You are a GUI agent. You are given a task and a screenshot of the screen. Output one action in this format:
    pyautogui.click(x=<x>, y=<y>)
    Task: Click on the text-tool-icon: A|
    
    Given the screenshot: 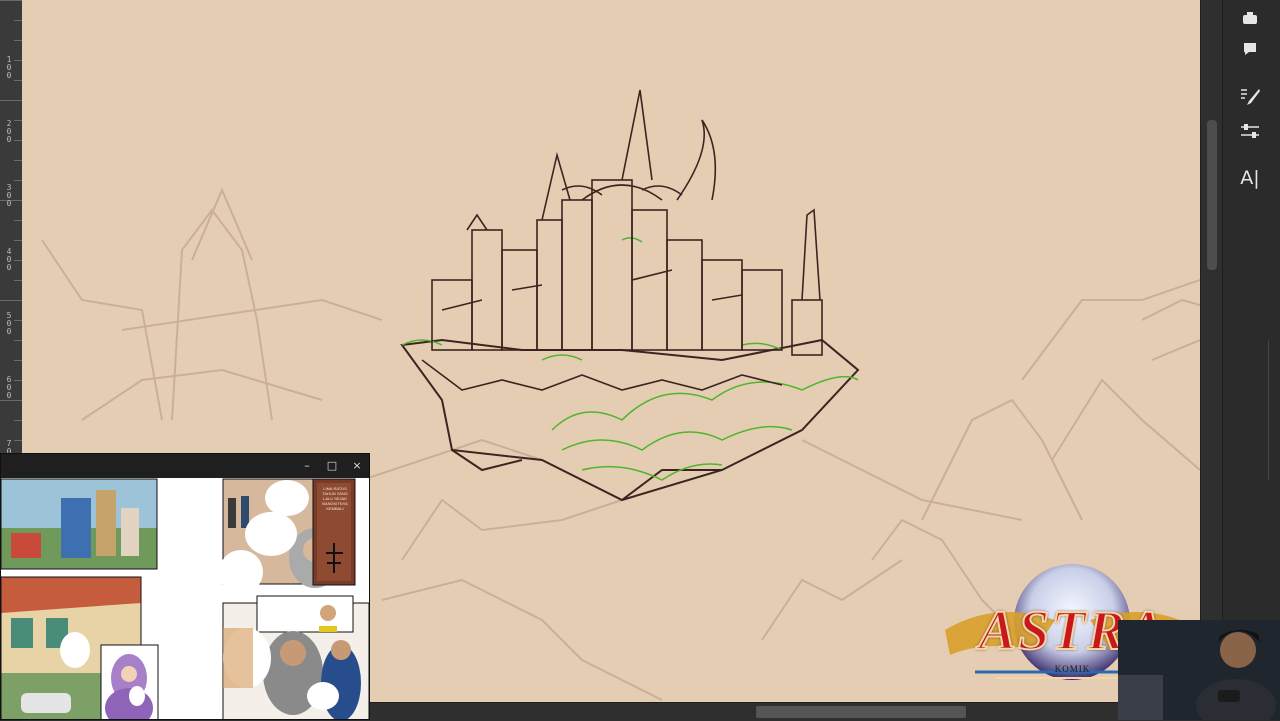 What is the action you would take?
    pyautogui.click(x=1250, y=178)
    